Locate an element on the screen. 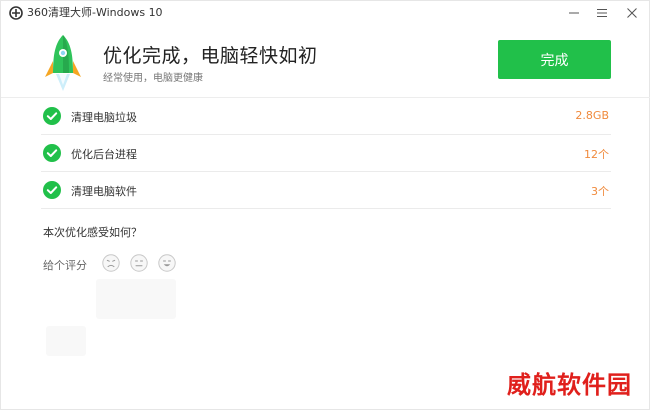 This screenshot has width=650, height=410. close-icon is located at coordinates (632, 13).